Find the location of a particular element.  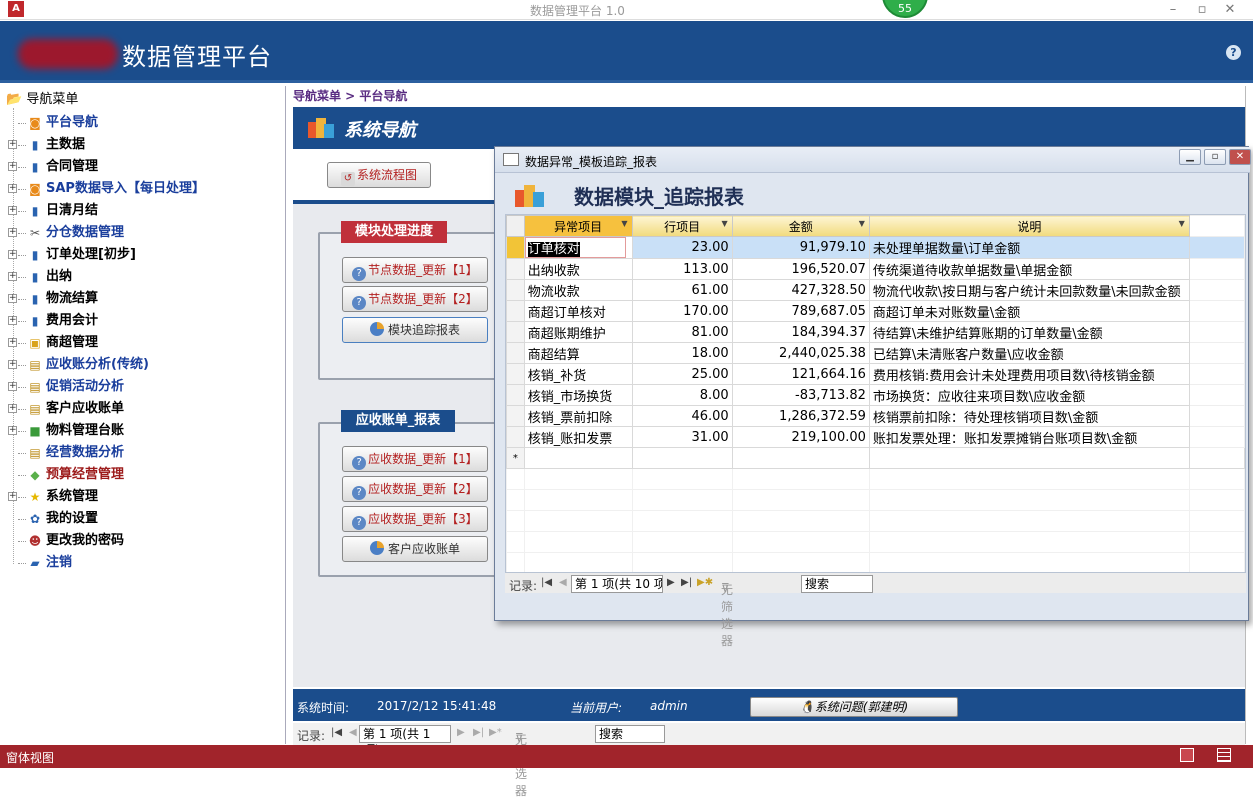

search-input: 搜索 is located at coordinates (630, 734).